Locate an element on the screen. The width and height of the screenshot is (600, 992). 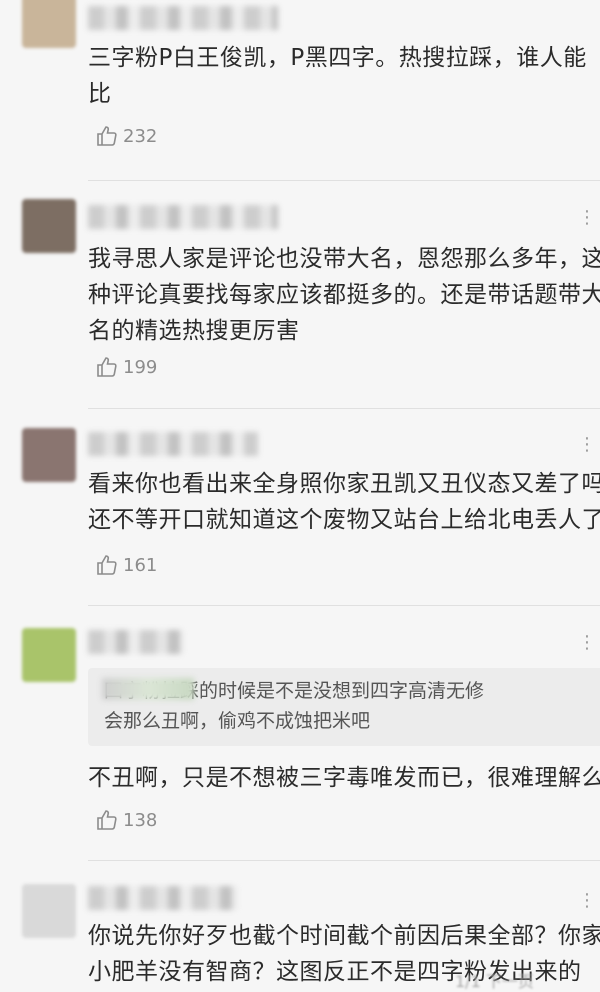
like-button: 232 is located at coordinates (126, 136).